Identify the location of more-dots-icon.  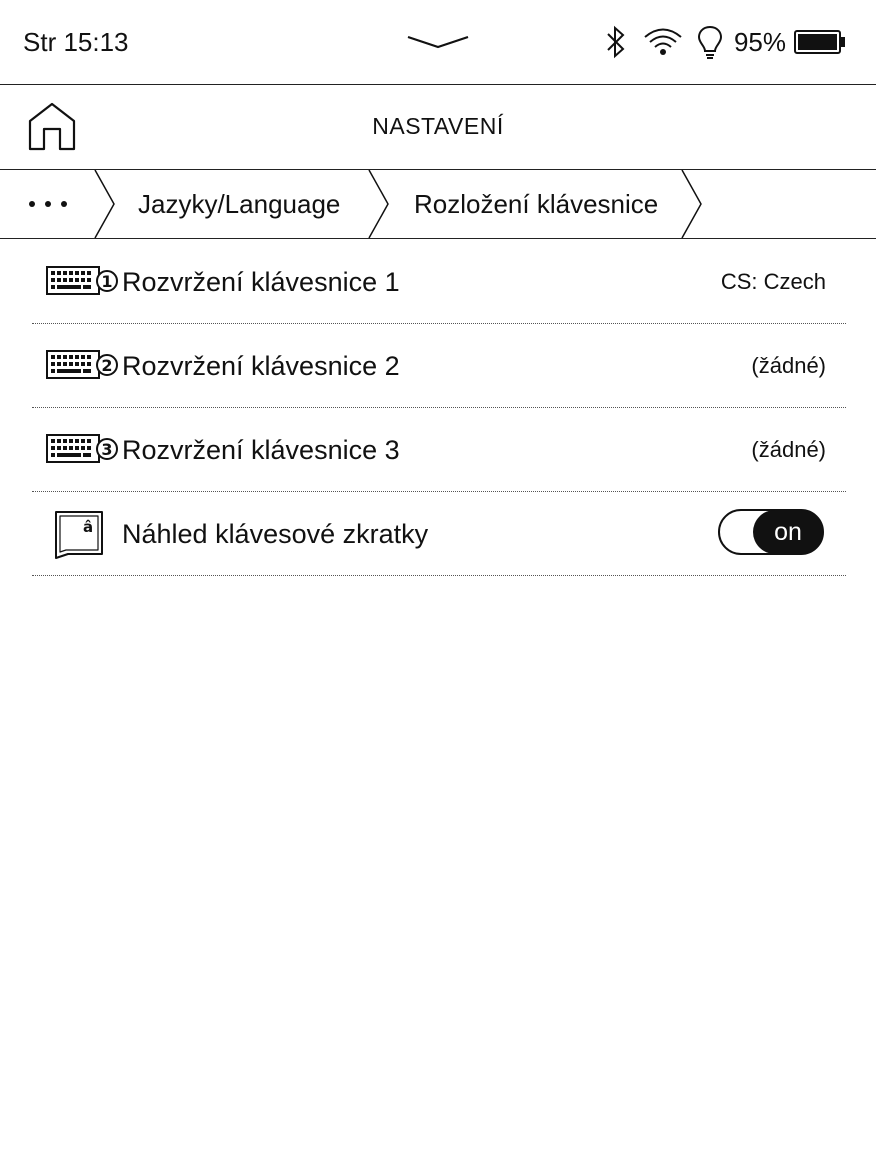
(48, 204).